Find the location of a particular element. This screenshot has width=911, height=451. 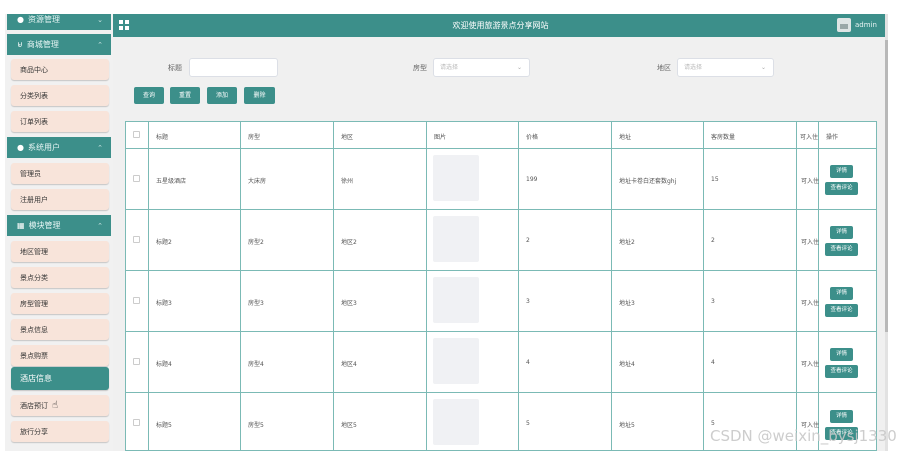

cell-address: 地址卡卷白还套数ghj is located at coordinates (648, 181).